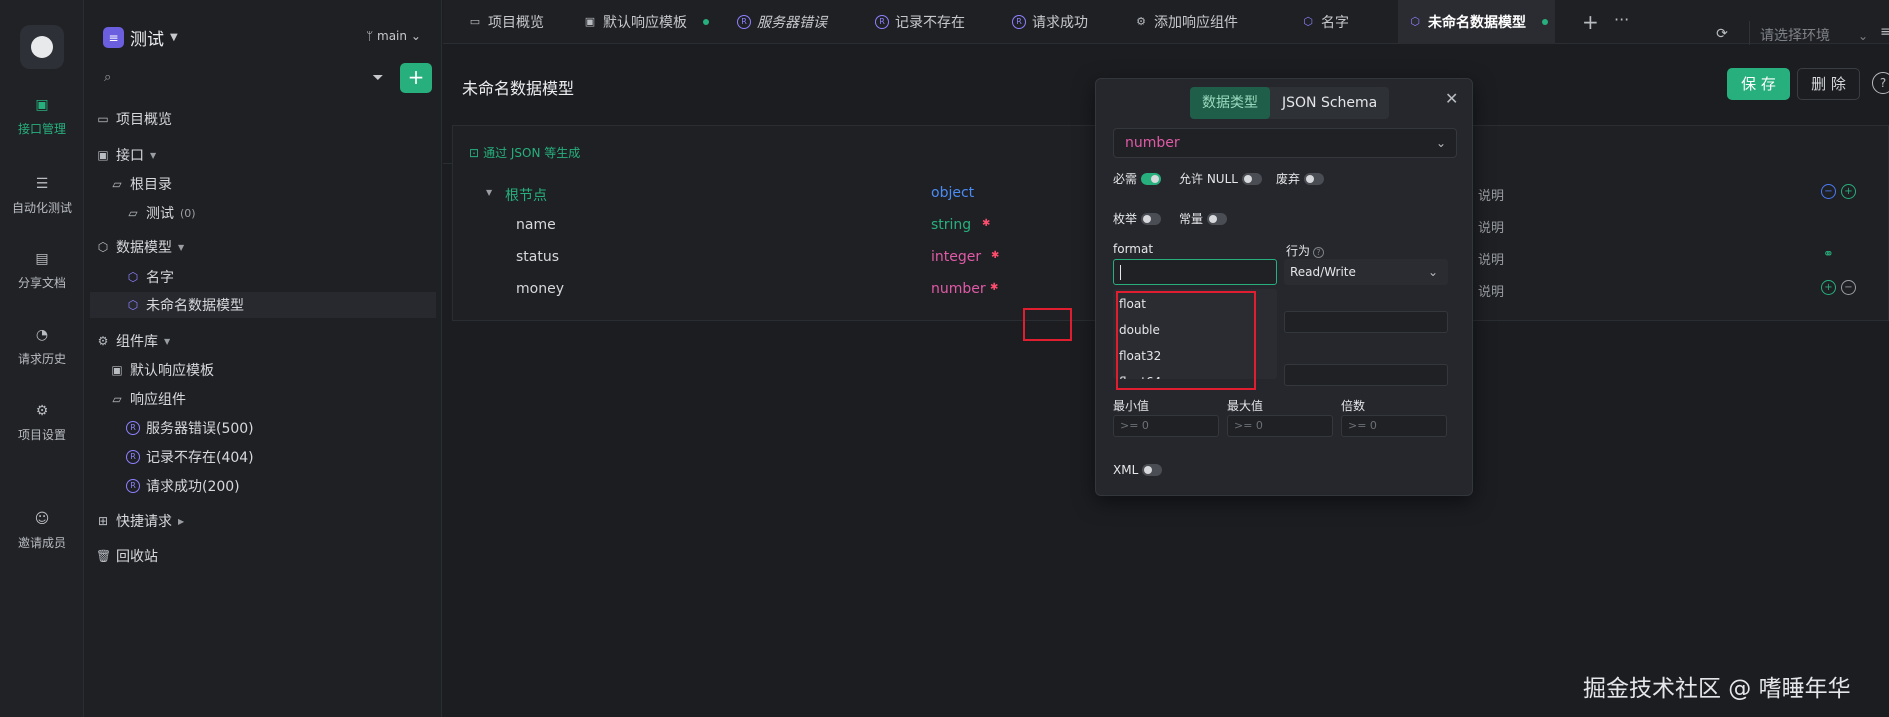 This screenshot has width=1889, height=717. Describe the element at coordinates (1353, 406) in the screenshot. I see `multiple-label: 倍数` at that location.